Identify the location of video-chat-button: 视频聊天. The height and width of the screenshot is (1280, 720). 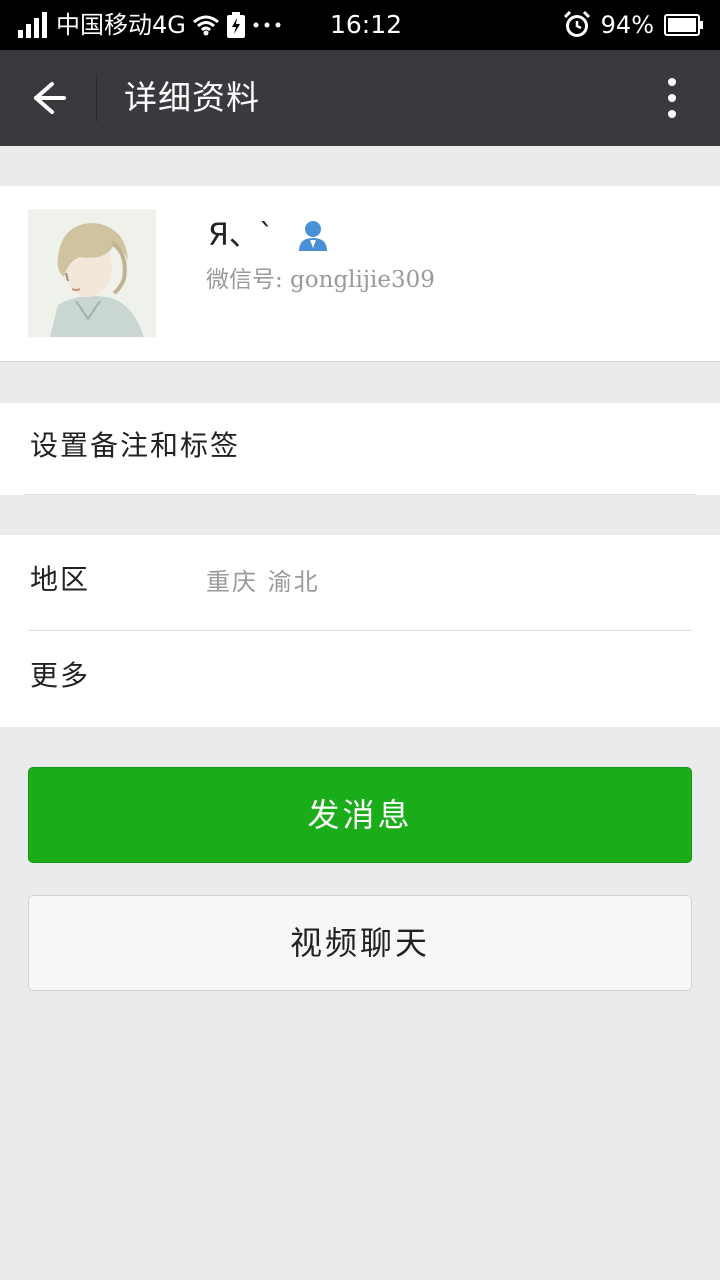
(360, 943).